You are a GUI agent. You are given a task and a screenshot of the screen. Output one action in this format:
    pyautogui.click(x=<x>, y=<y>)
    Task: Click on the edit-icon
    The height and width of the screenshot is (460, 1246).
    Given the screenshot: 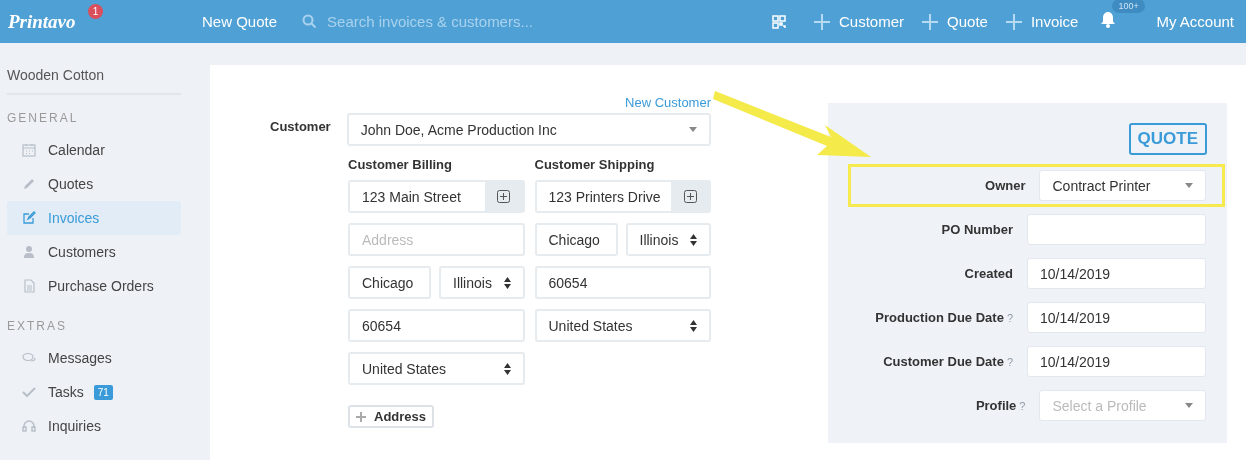 What is the action you would take?
    pyautogui.click(x=29, y=218)
    